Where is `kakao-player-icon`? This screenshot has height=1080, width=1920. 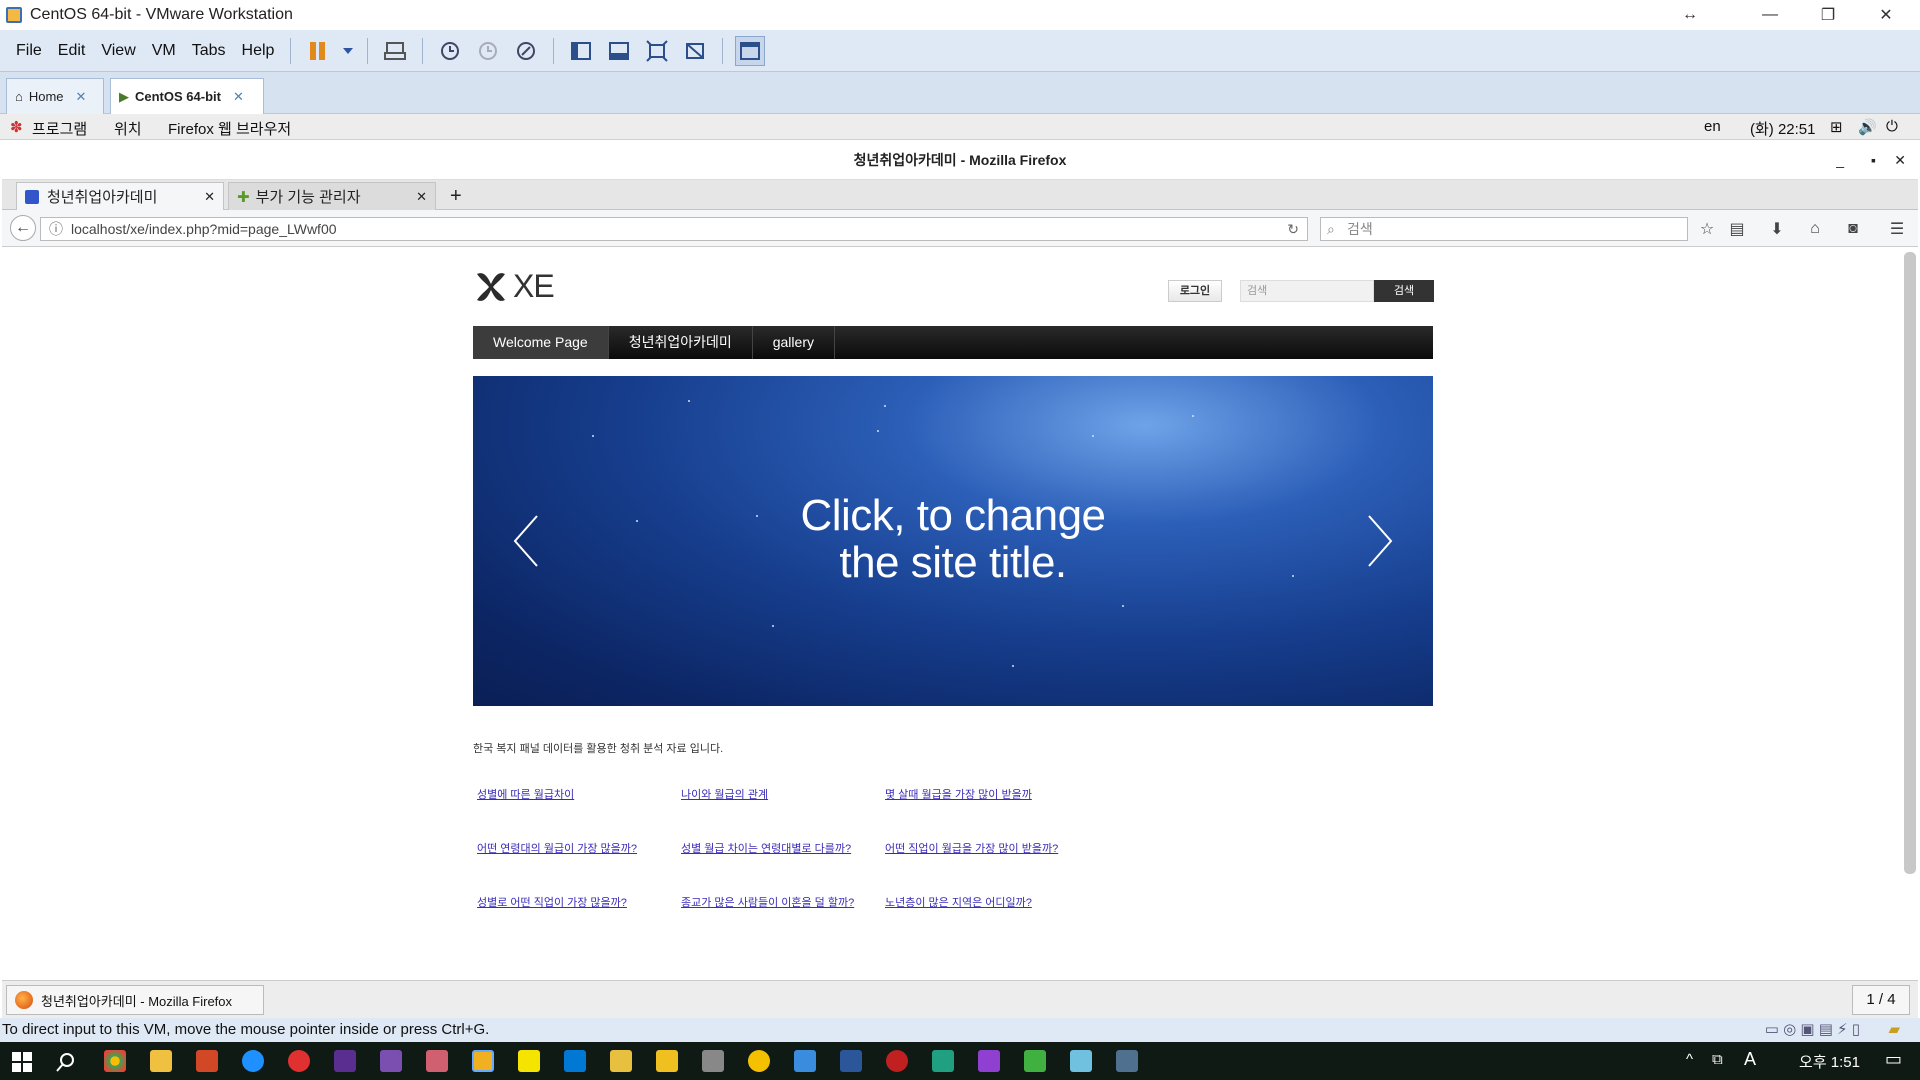
kakao-player-icon is located at coordinates (759, 1061).